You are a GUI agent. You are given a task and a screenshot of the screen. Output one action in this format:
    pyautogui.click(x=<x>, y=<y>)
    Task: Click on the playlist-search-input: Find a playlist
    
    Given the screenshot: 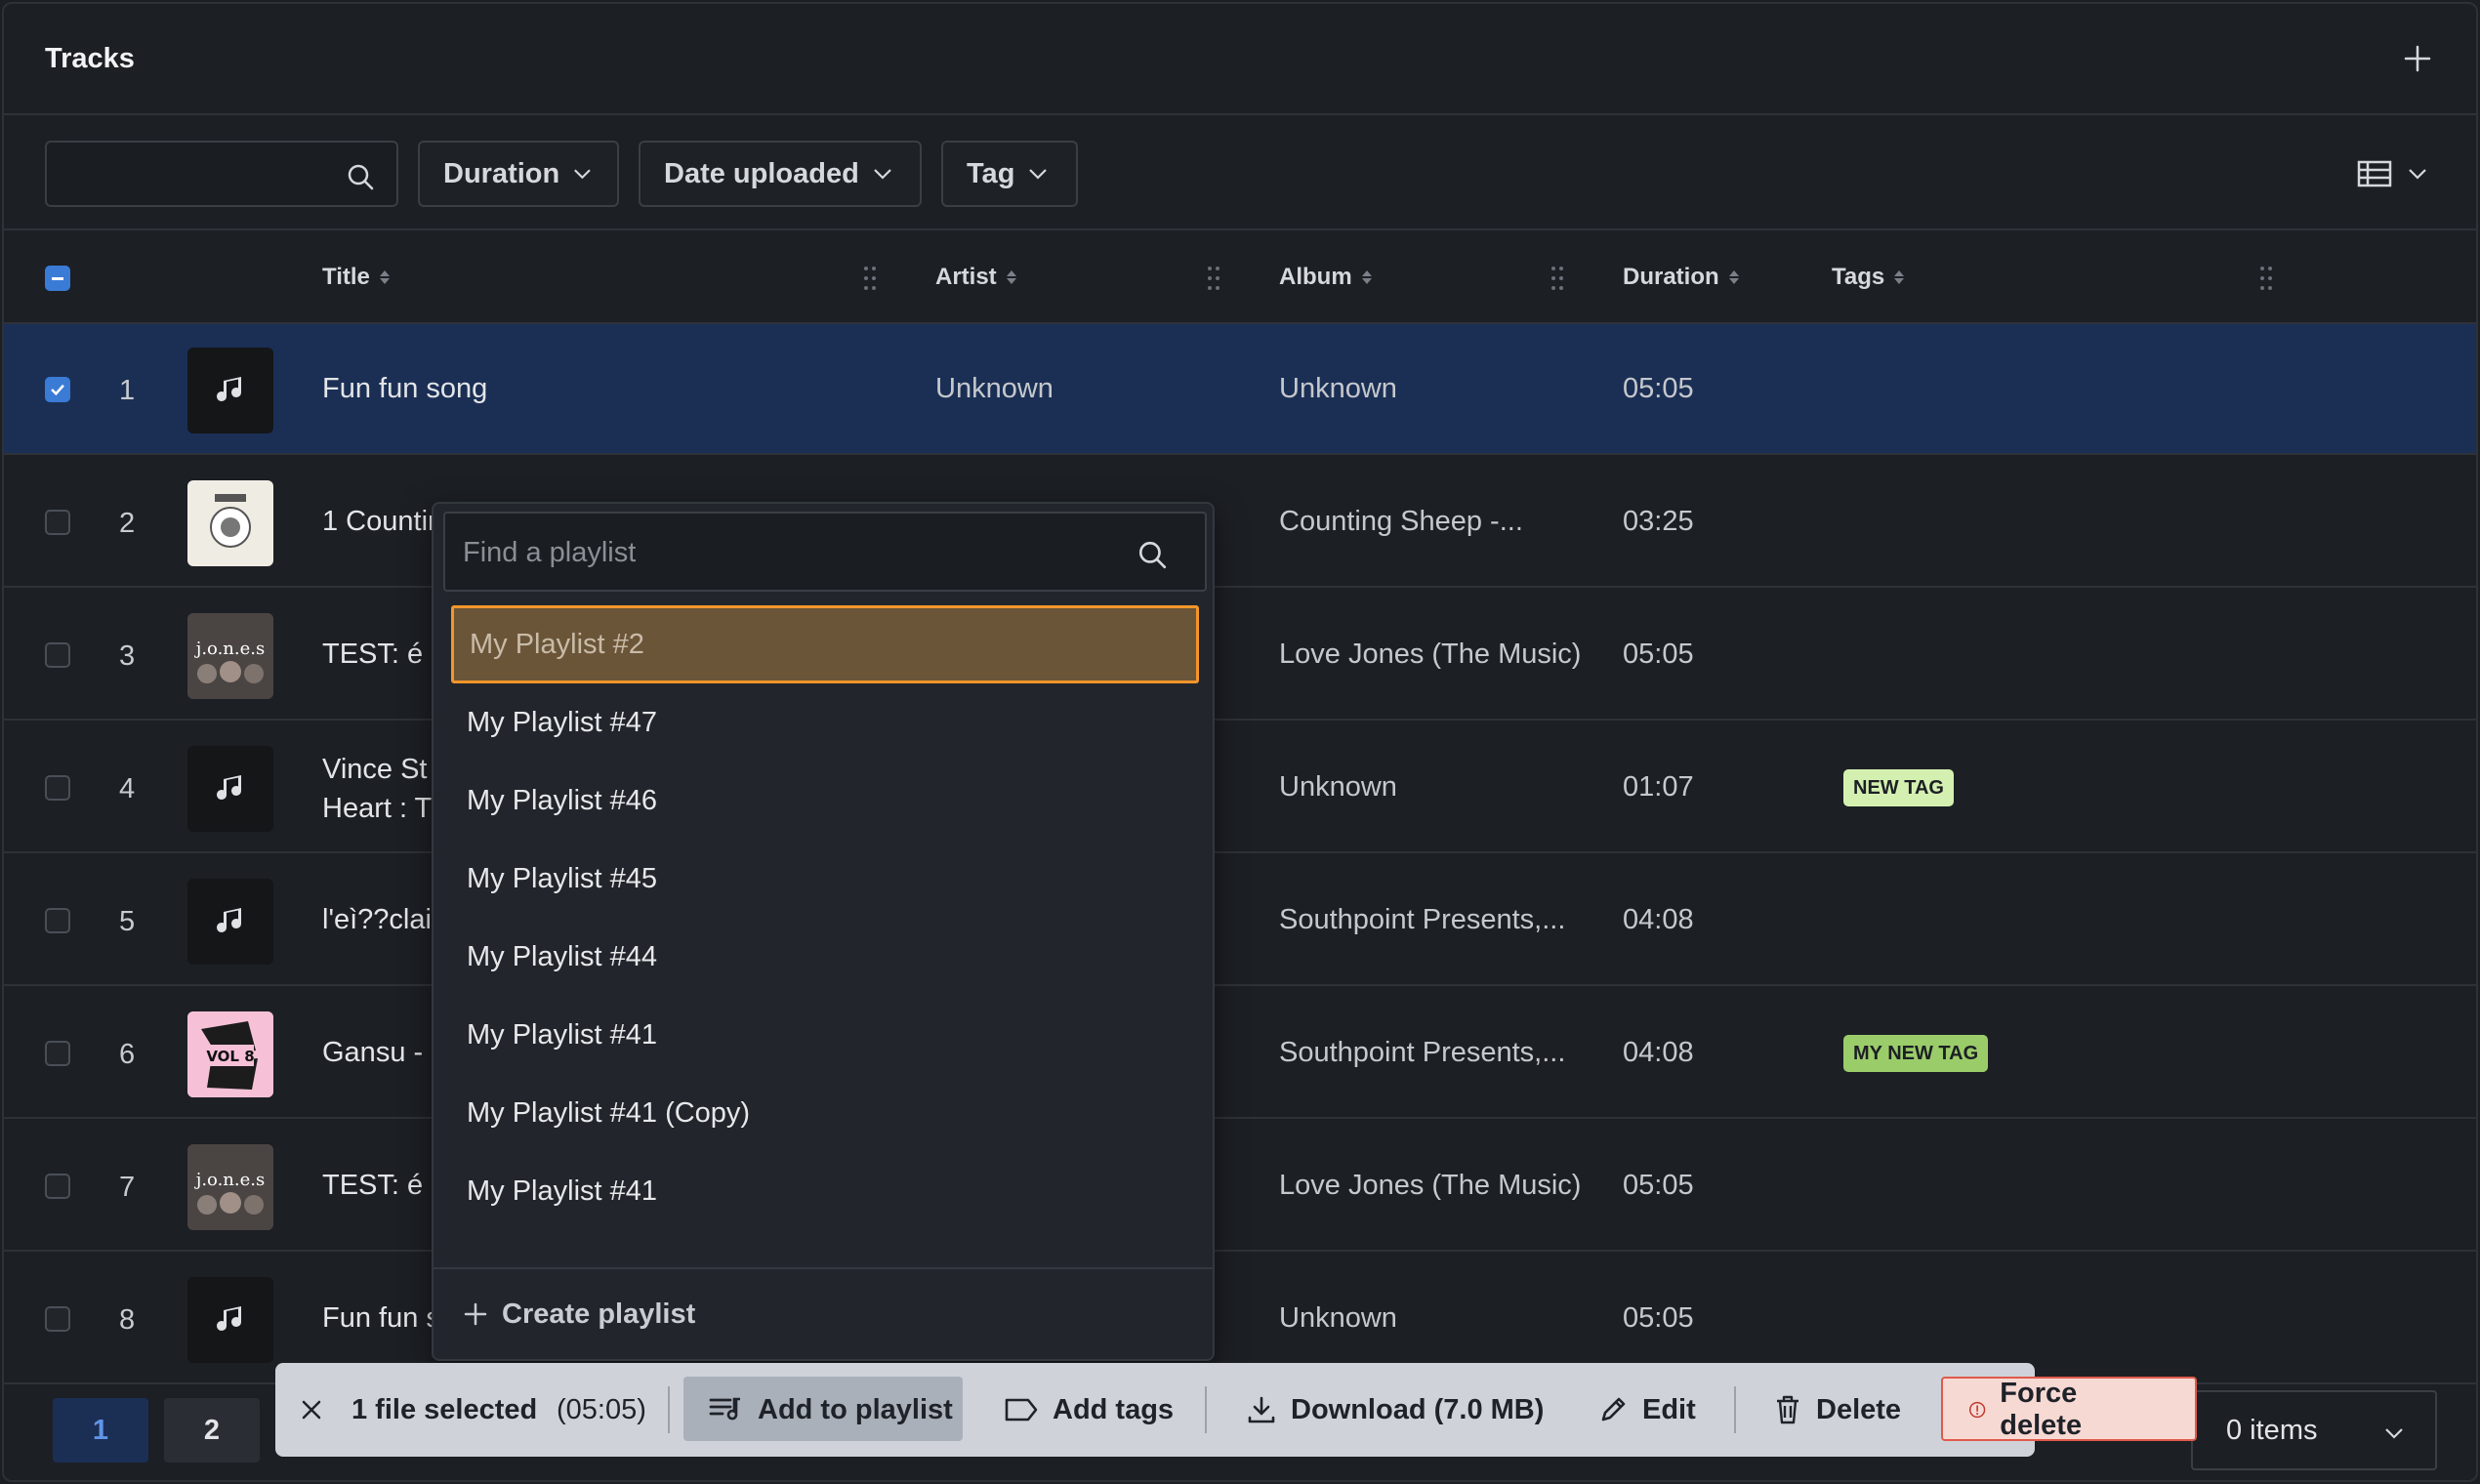 What is the action you would take?
    pyautogui.click(x=825, y=552)
    